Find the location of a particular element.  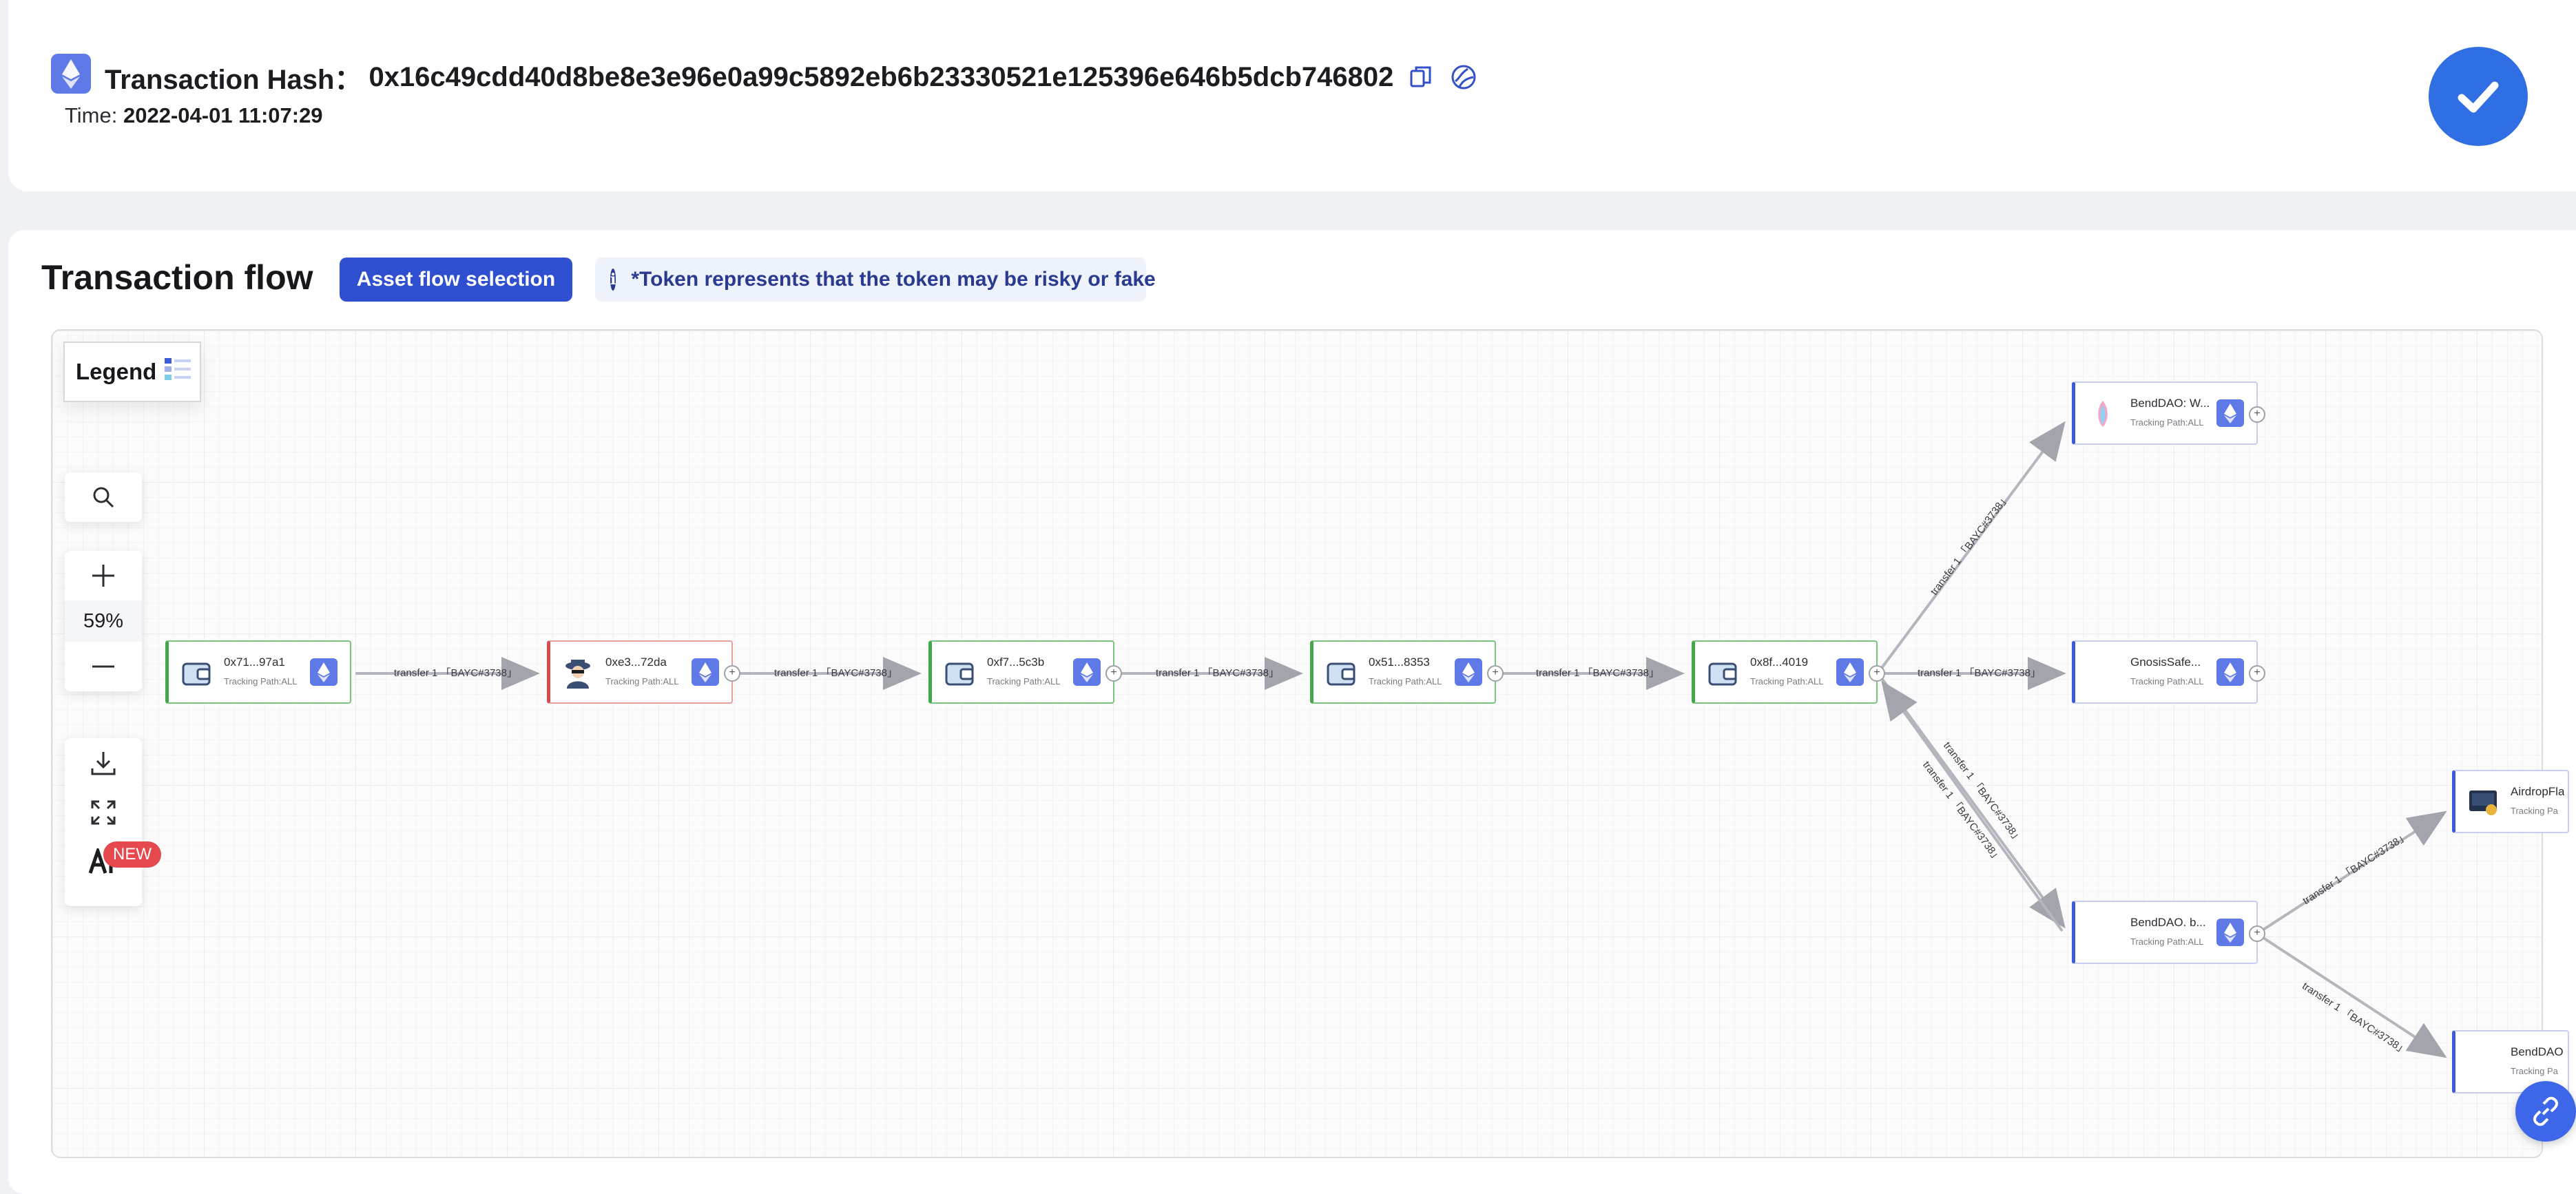

export-tools is located at coordinates (104, 822).